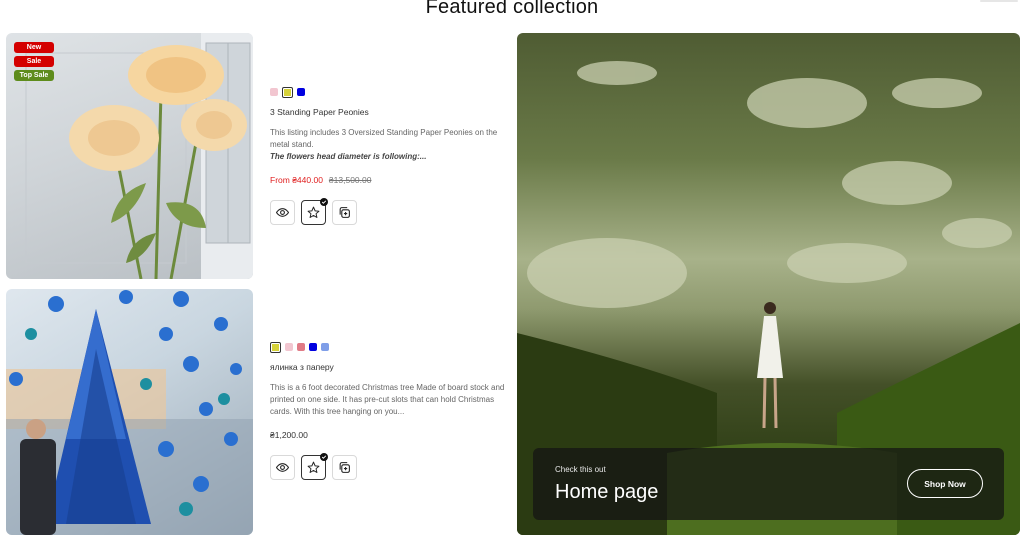 This screenshot has height=537, width=1024. Describe the element at coordinates (512, 9) in the screenshot. I see `section-title: Featured collection` at that location.